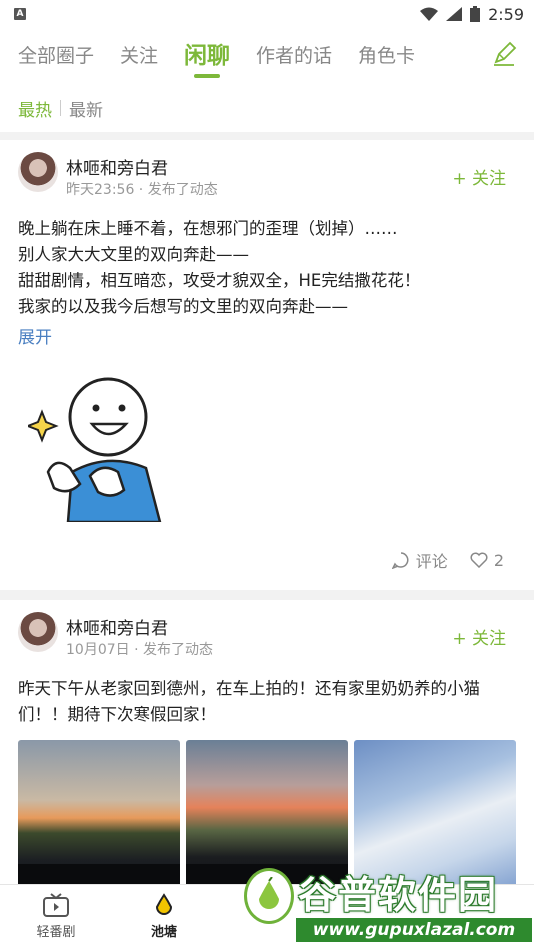  What do you see at coordinates (475, 14) in the screenshot?
I see `battery-icon` at bounding box center [475, 14].